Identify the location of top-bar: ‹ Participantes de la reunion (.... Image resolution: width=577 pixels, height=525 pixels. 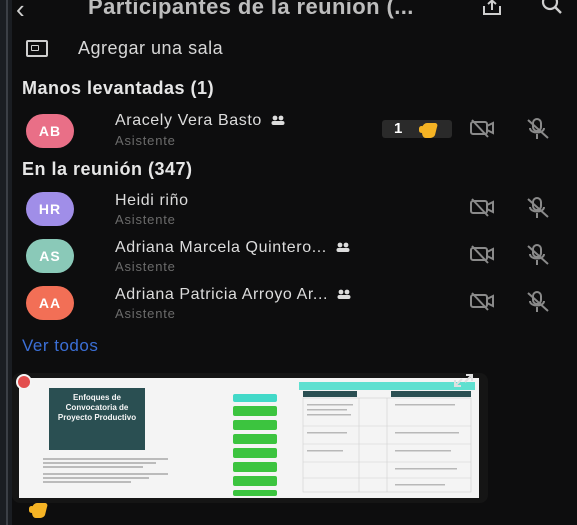
(294, 14).